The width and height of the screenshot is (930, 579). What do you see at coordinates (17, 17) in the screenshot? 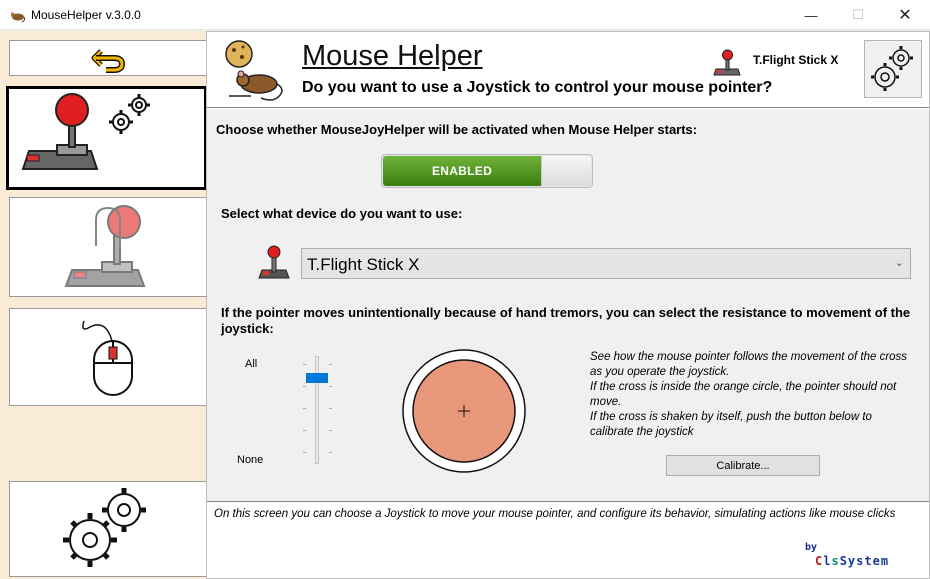
I see `app-mouse-icon` at bounding box center [17, 17].